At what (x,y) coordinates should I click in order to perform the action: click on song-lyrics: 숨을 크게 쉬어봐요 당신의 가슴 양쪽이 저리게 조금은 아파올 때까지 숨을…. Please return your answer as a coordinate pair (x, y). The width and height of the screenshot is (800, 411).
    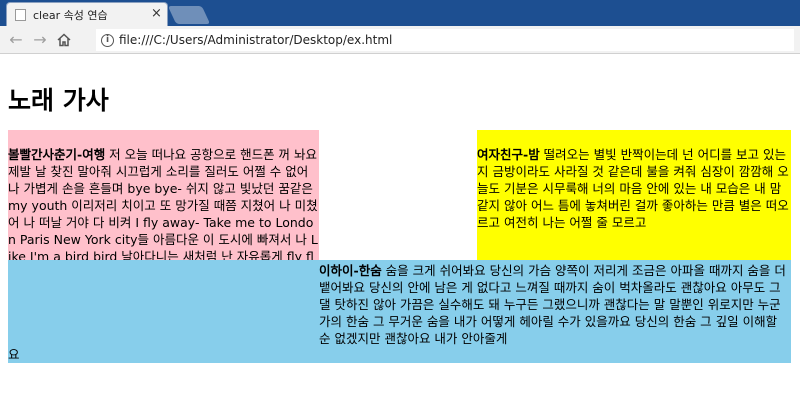
    Looking at the image, I should click on (552, 304).